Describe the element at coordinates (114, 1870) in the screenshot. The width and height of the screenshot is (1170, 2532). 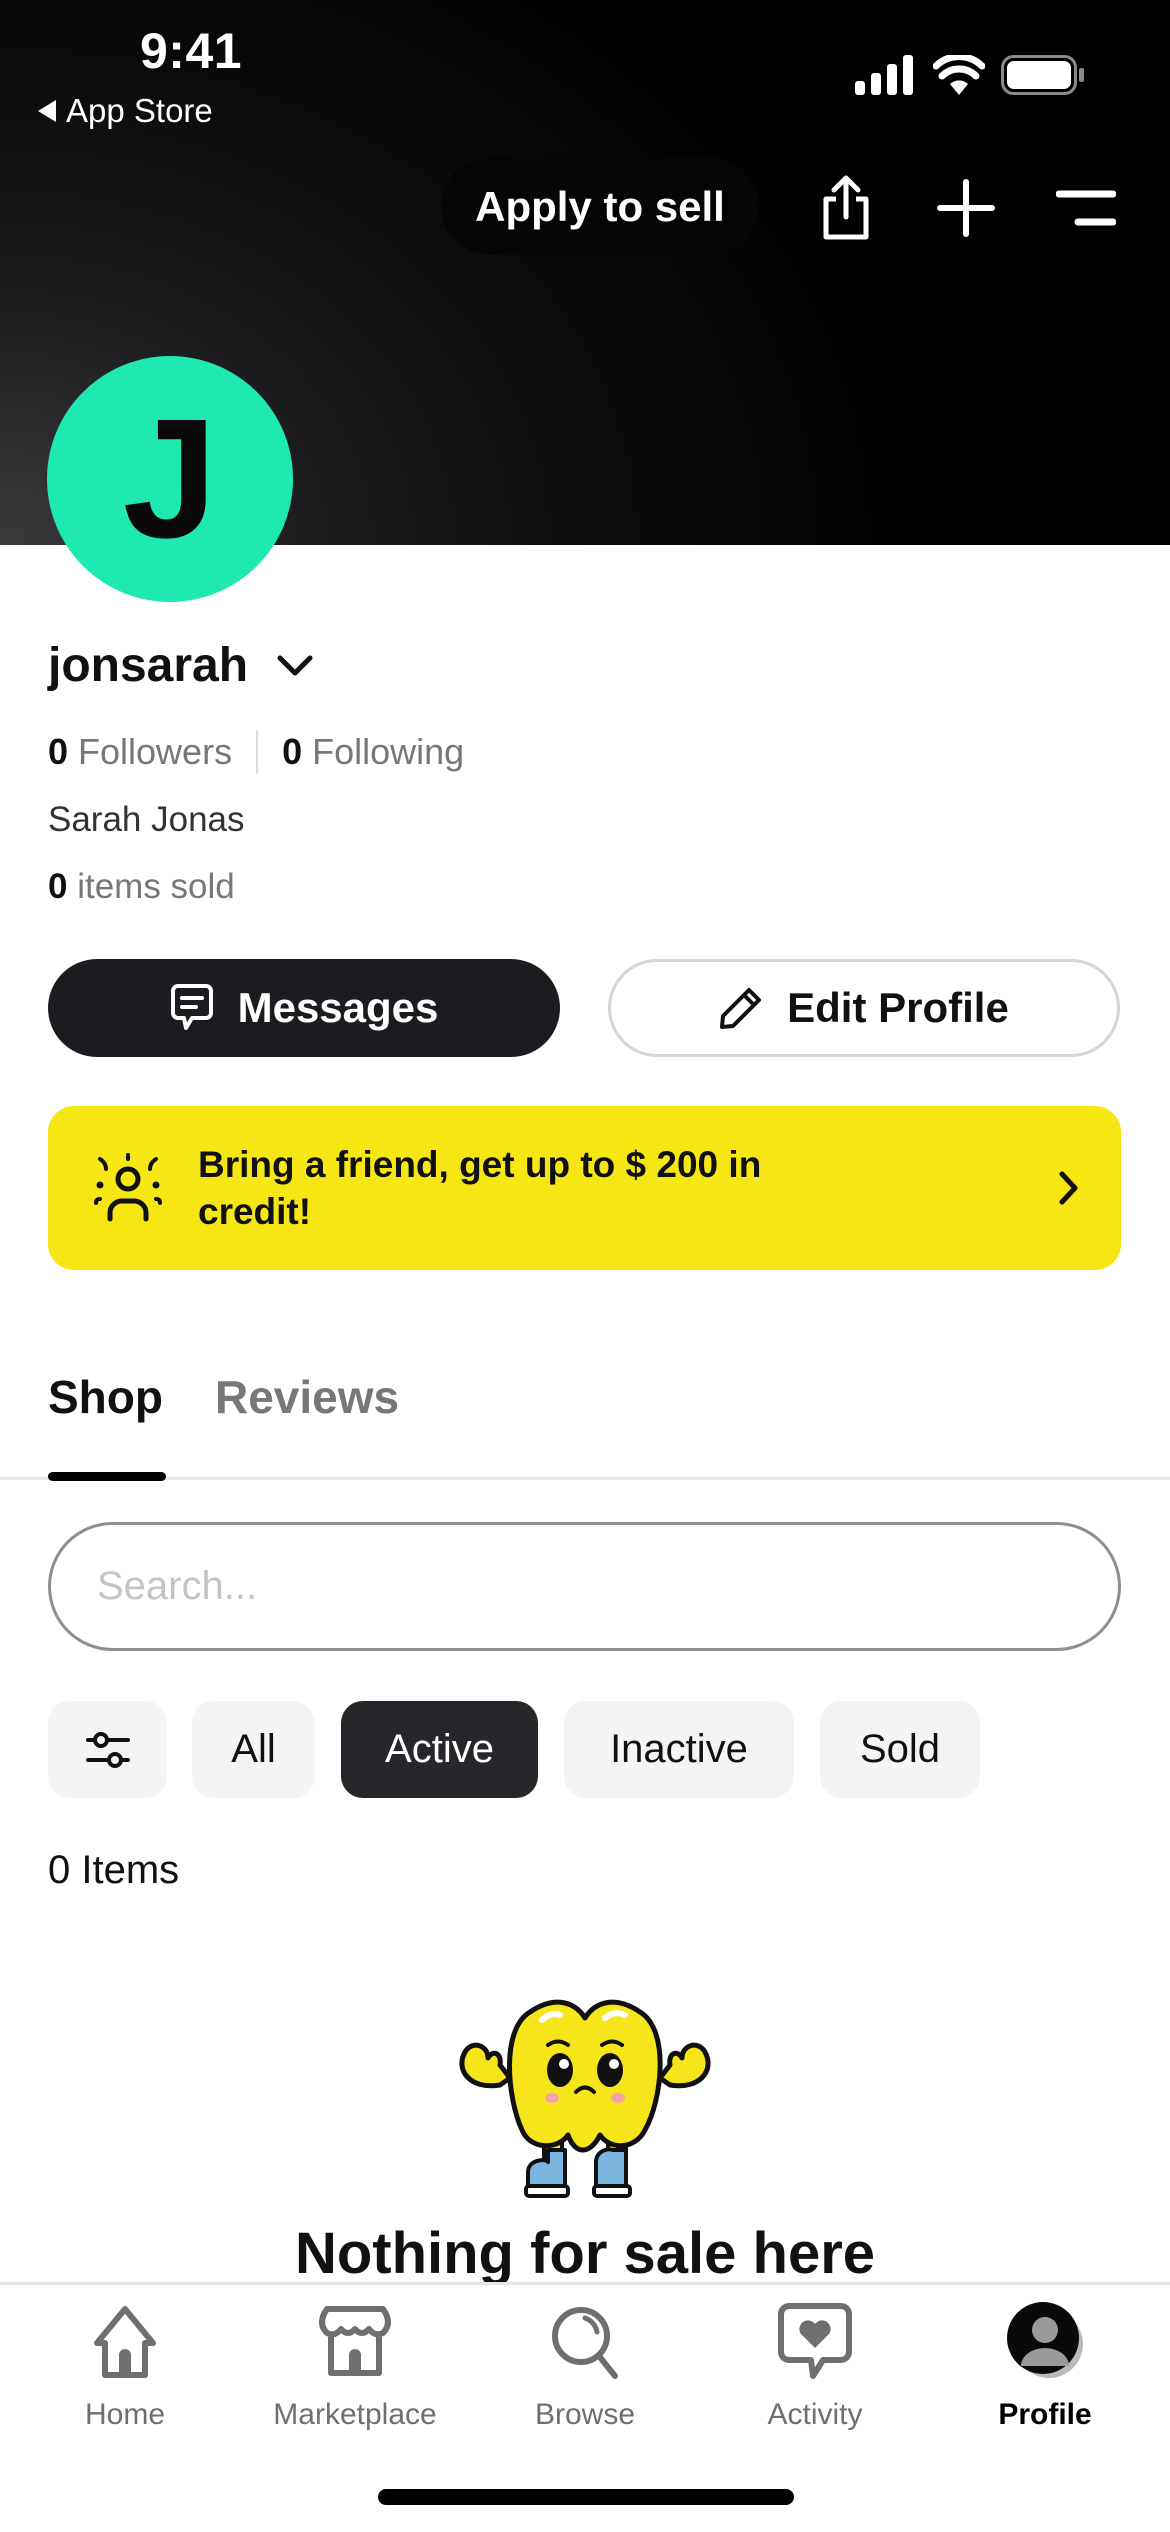
I see `items-count: 0 Items` at that location.